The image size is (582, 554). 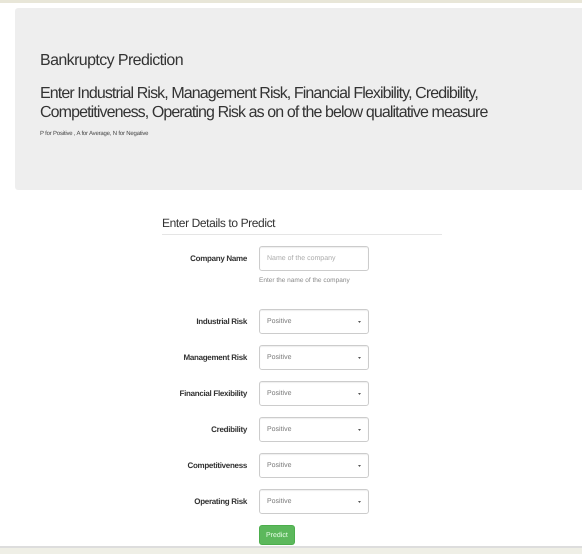 What do you see at coordinates (220, 501) in the screenshot?
I see `field-label: Operating Risk` at bounding box center [220, 501].